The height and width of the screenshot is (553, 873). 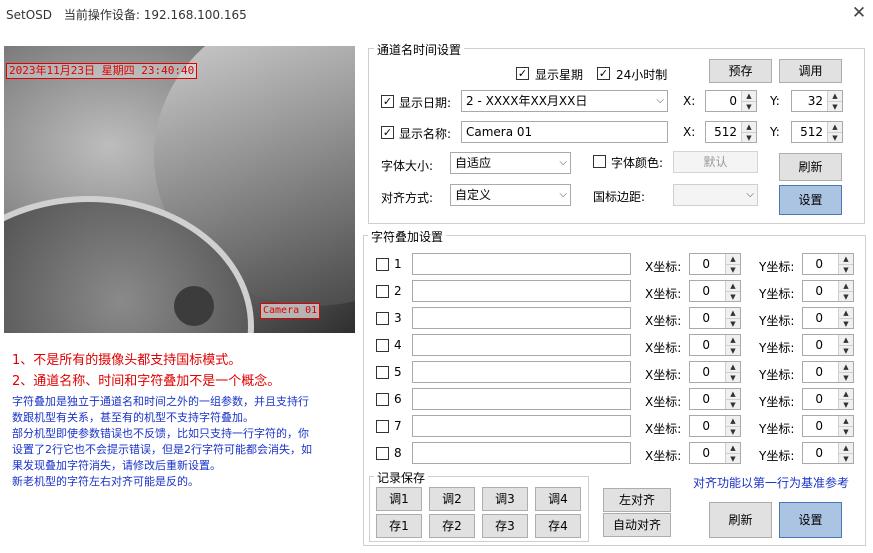 I want to click on save-2-button: 存2, so click(x=452, y=526).